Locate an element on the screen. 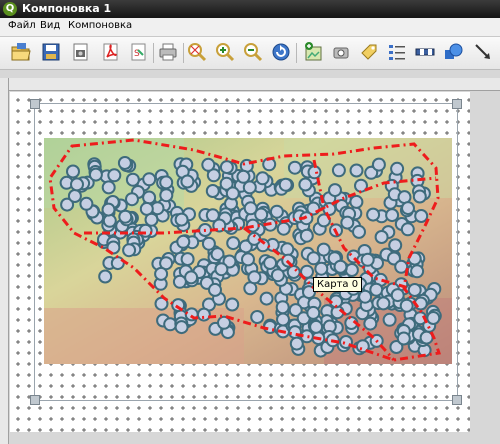 This screenshot has width=500, height=444. refresh-button is located at coordinates (281, 52).